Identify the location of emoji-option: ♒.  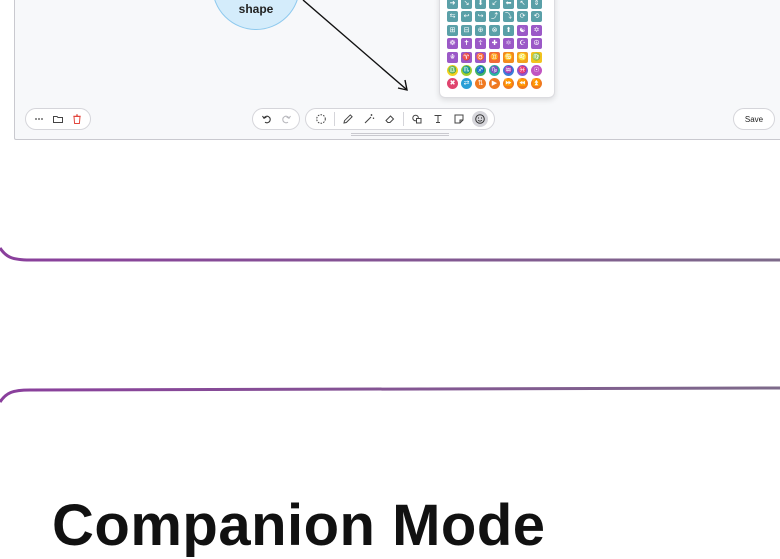
(508, 70).